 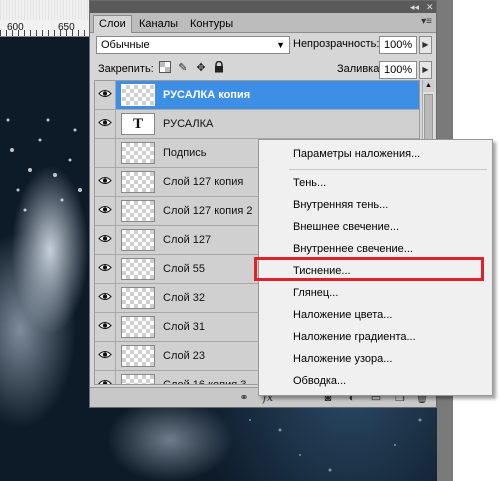 What do you see at coordinates (388, 169) in the screenshot?
I see `menu-separator` at bounding box center [388, 169].